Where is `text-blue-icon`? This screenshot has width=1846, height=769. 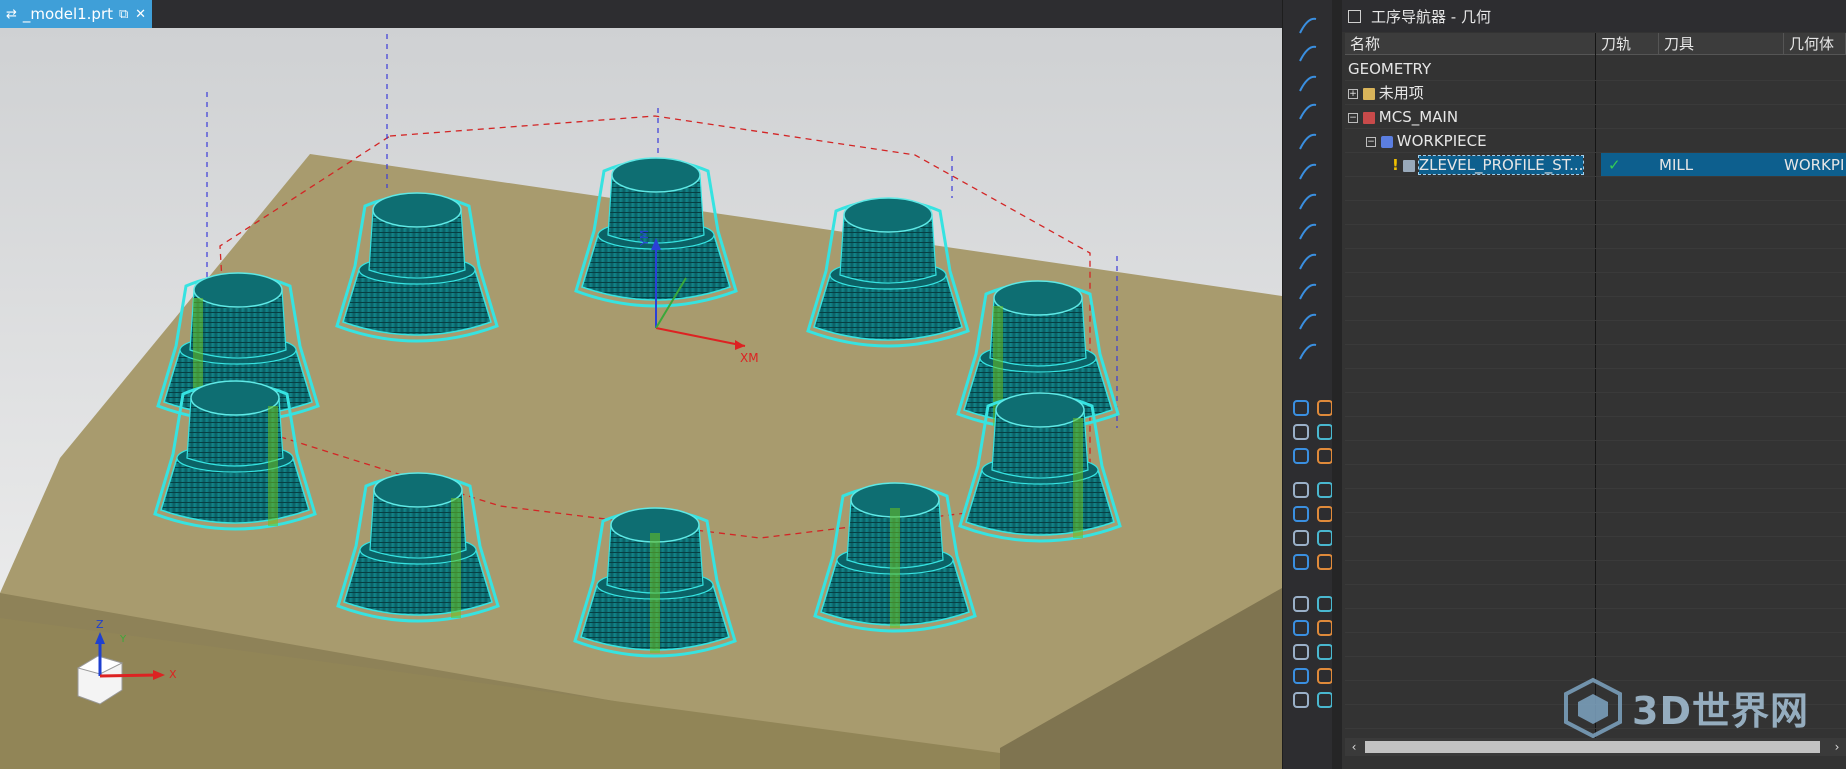 text-blue-icon is located at coordinates (1301, 490).